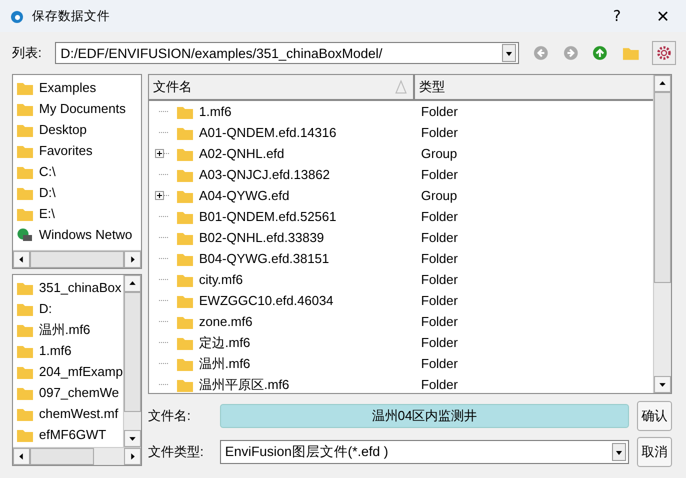  I want to click on file-name-label: 文件名:, so click(170, 416).